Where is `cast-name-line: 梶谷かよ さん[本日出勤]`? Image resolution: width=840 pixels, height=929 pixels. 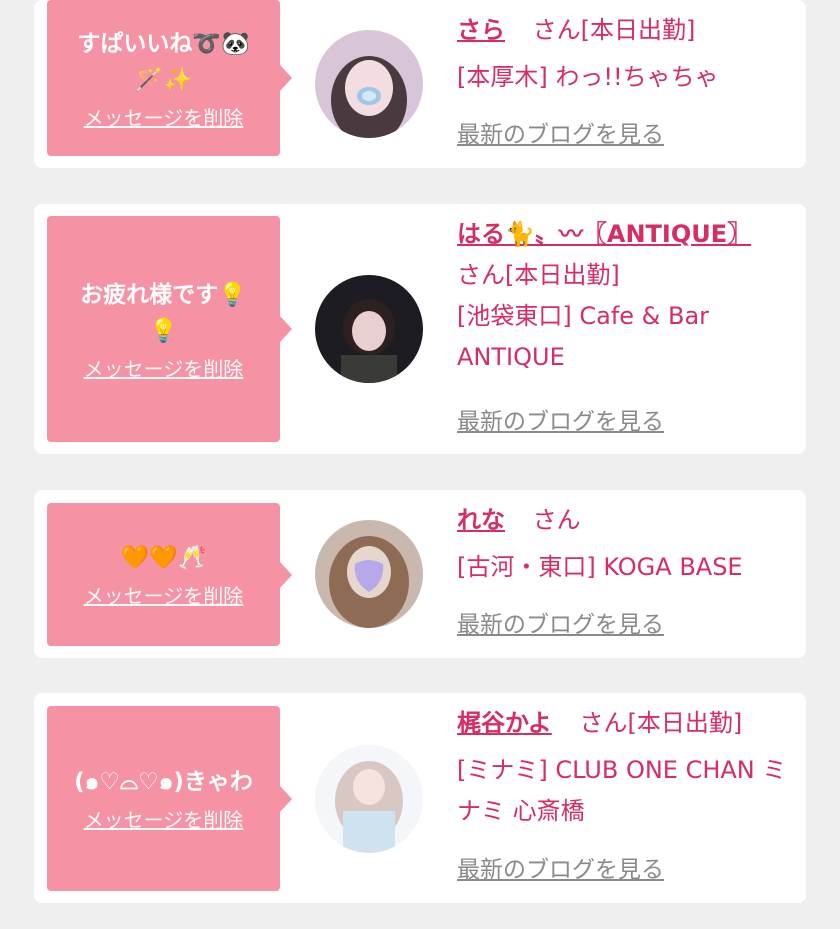
cast-name-line: 梶谷かよ さん[本日出勤] is located at coordinates (627, 723).